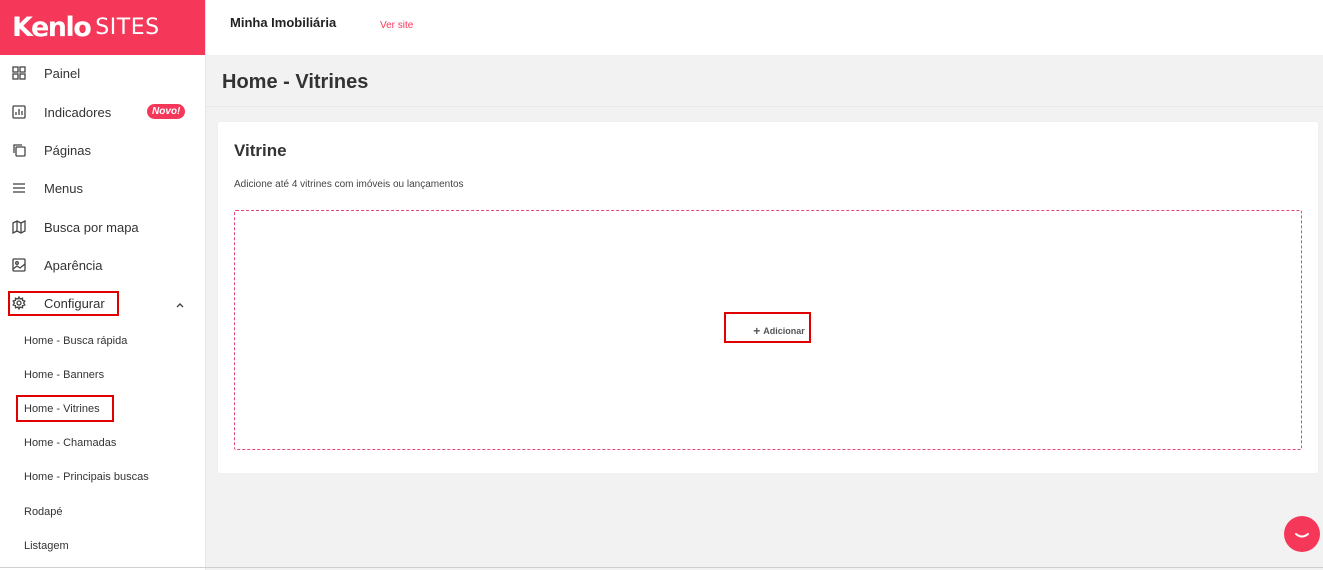  What do you see at coordinates (396, 25) in the screenshot?
I see `view-site-link: Ver site` at bounding box center [396, 25].